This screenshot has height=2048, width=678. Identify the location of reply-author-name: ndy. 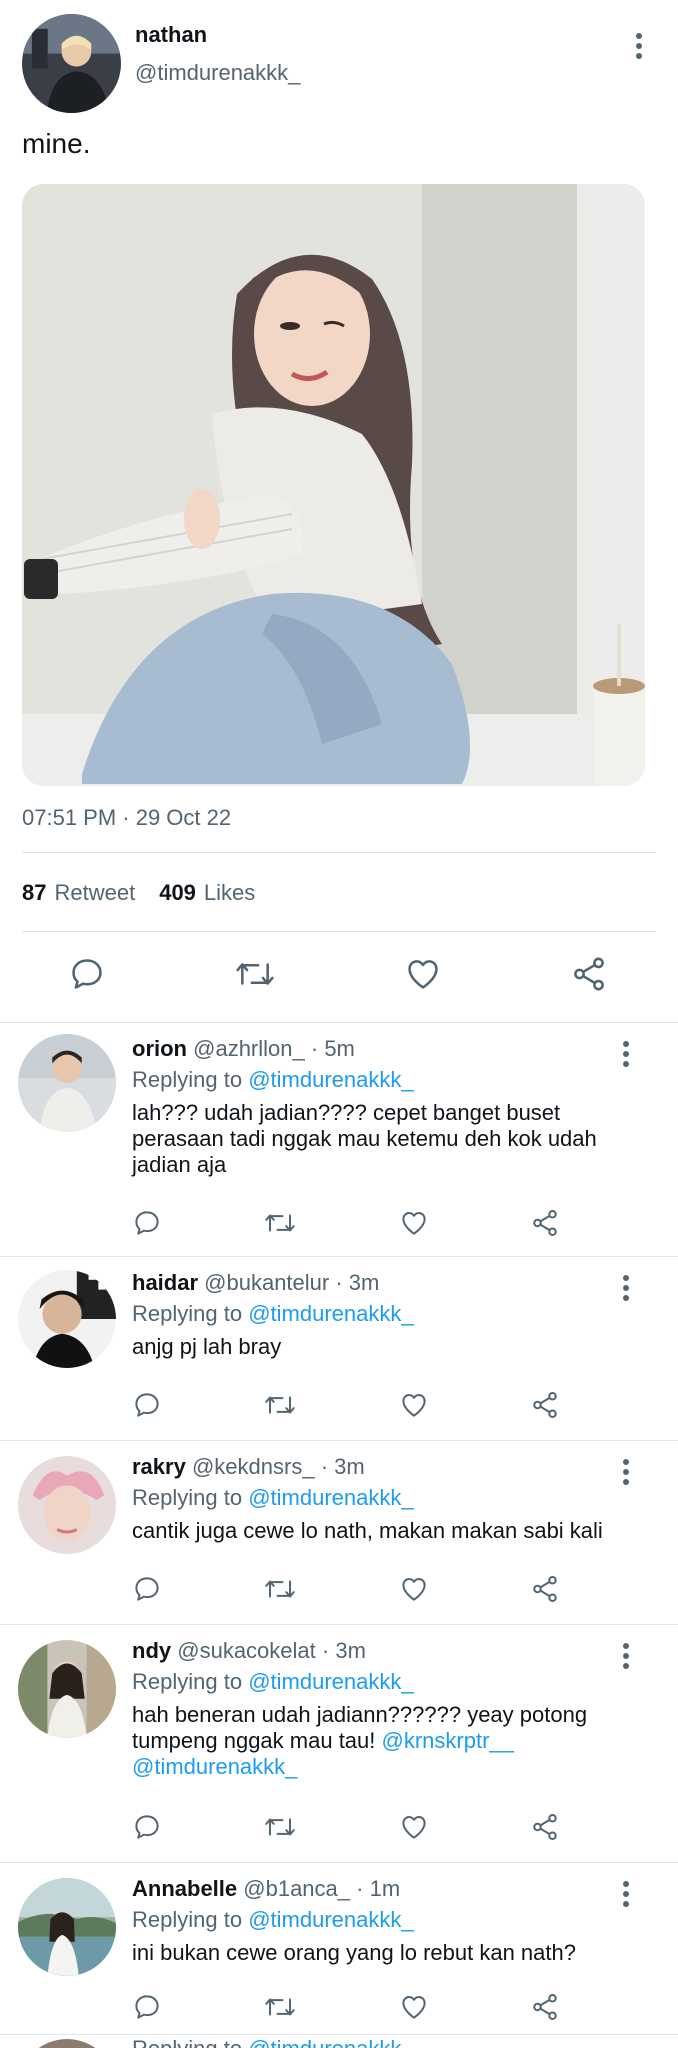
(151, 1650).